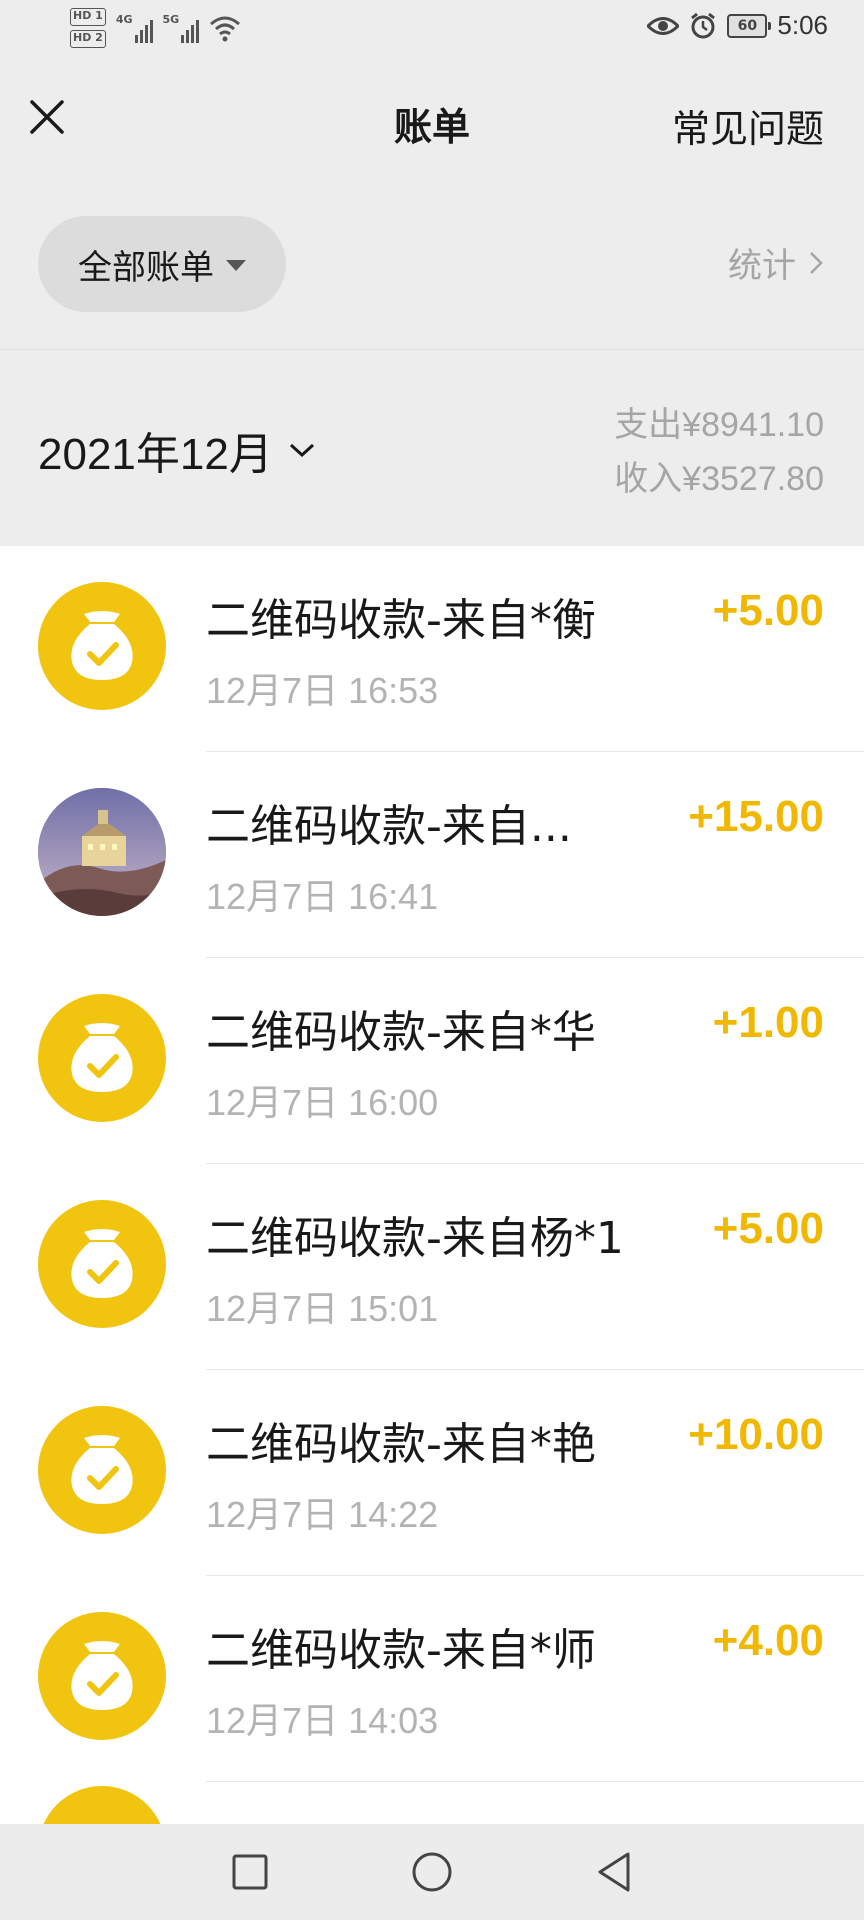 The image size is (864, 1920). I want to click on eye-icon, so click(663, 25).